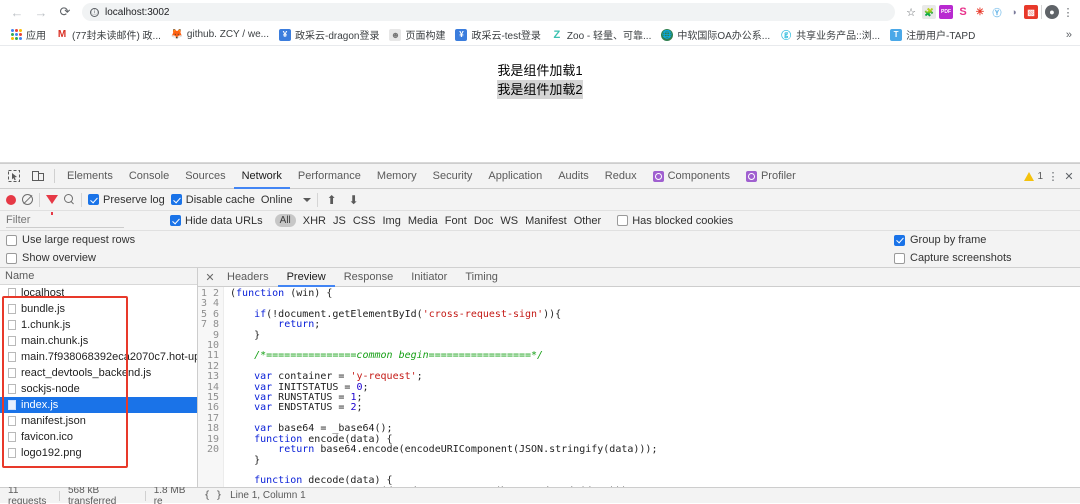 The width and height of the screenshot is (1080, 504). What do you see at coordinates (488, 12) in the screenshot?
I see `address-bar: ⓘ localhost:3002` at bounding box center [488, 12].